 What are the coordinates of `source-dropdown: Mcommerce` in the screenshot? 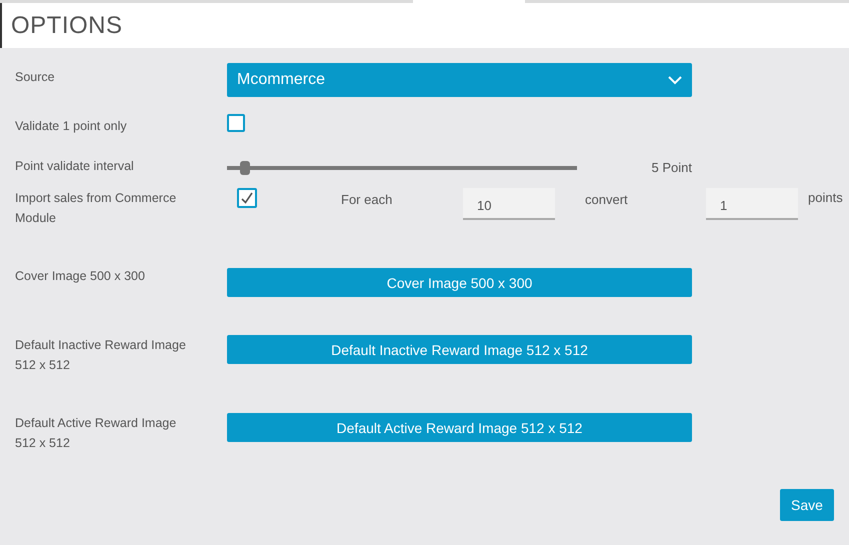 It's located at (459, 80).